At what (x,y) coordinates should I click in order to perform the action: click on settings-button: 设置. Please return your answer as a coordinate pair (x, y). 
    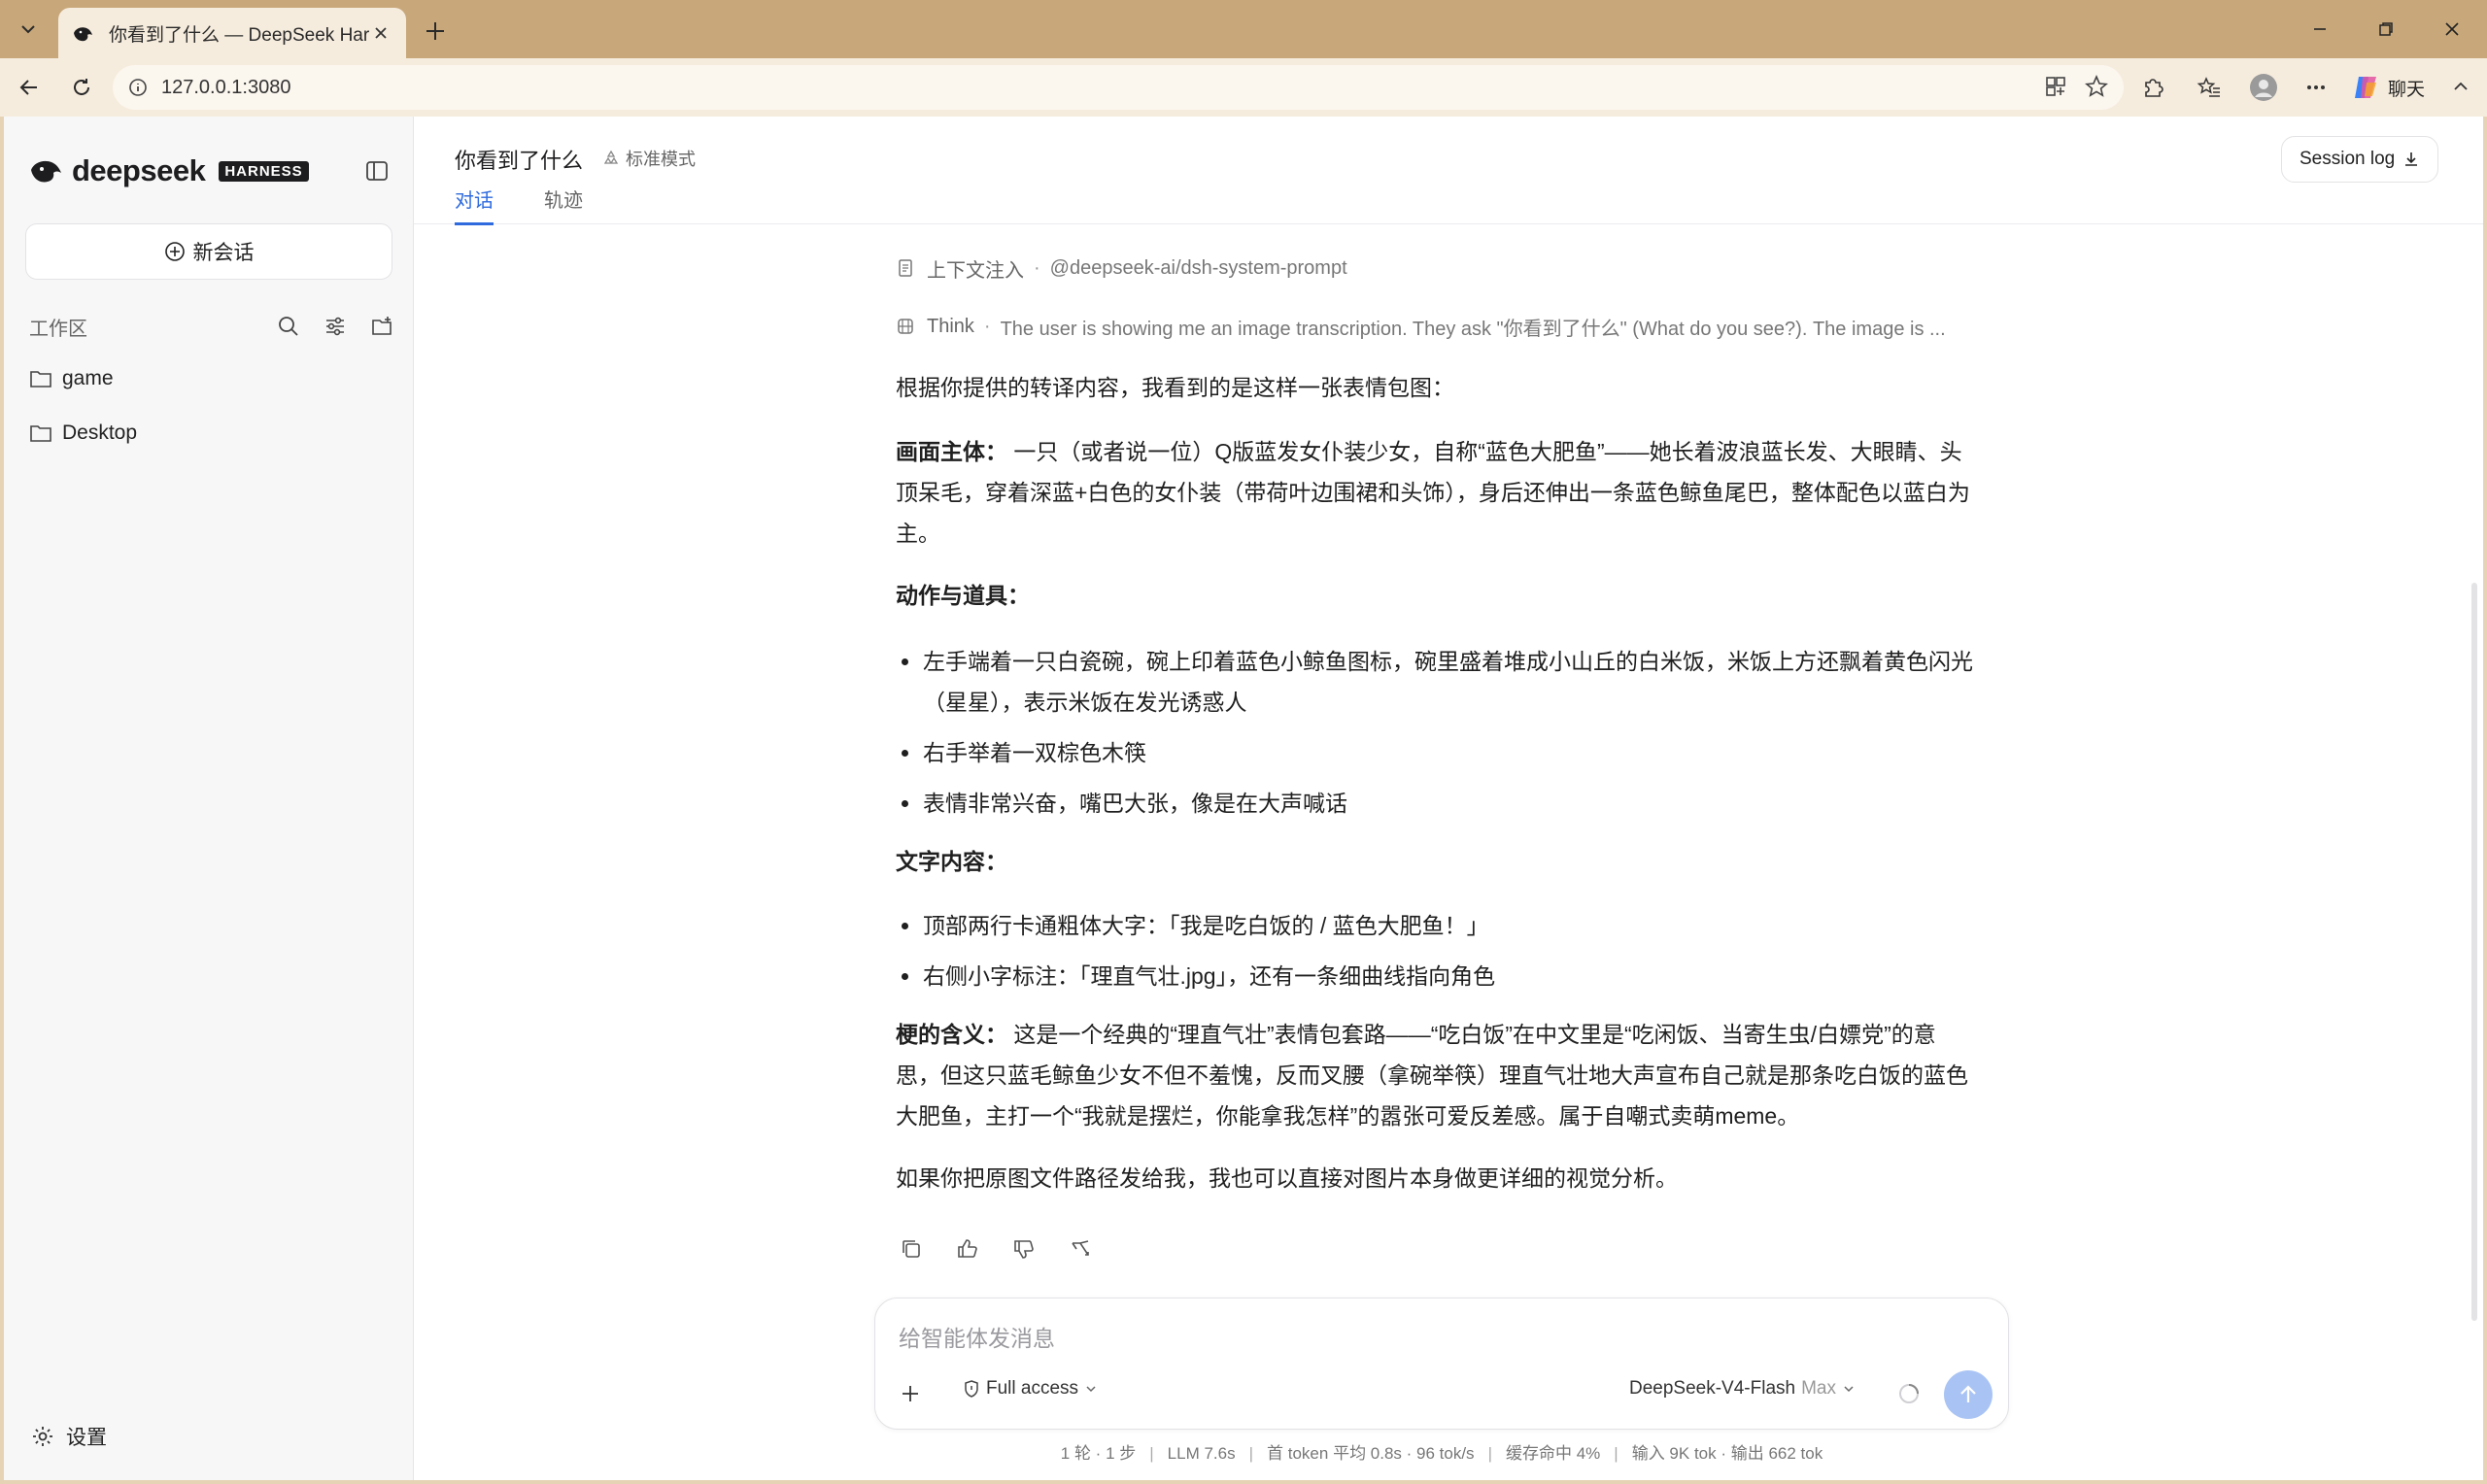
    Looking at the image, I should click on (69, 1436).